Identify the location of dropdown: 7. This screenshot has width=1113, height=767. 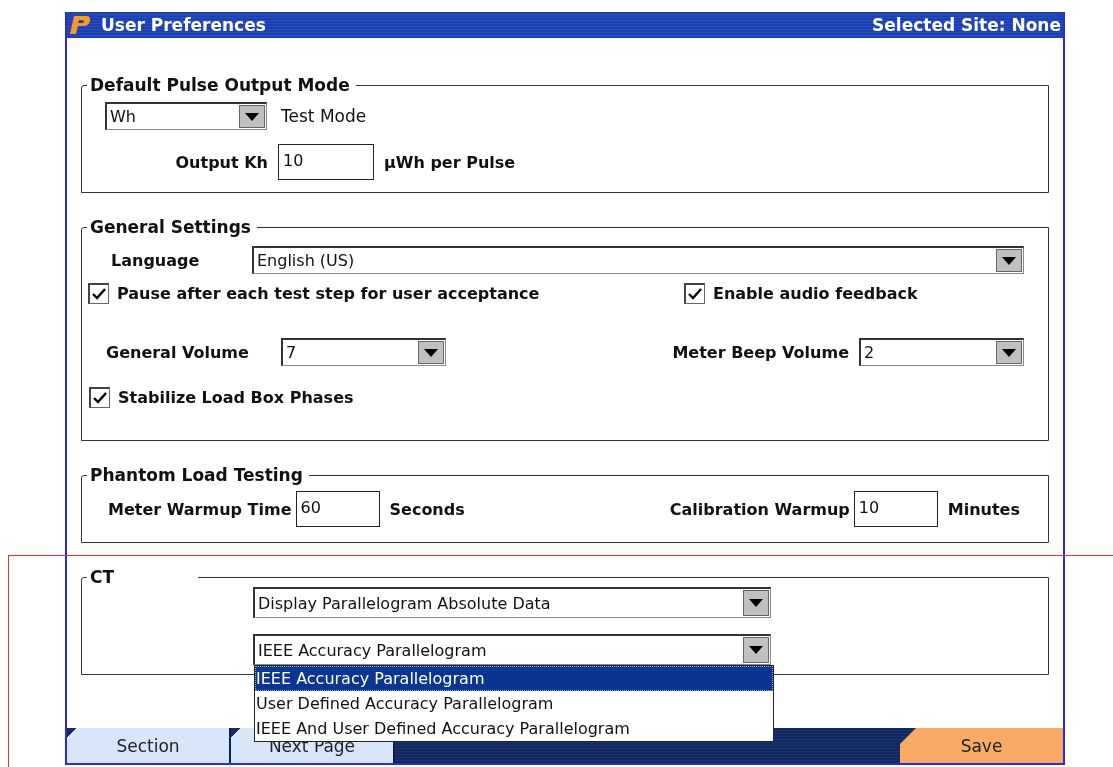
(363, 352).